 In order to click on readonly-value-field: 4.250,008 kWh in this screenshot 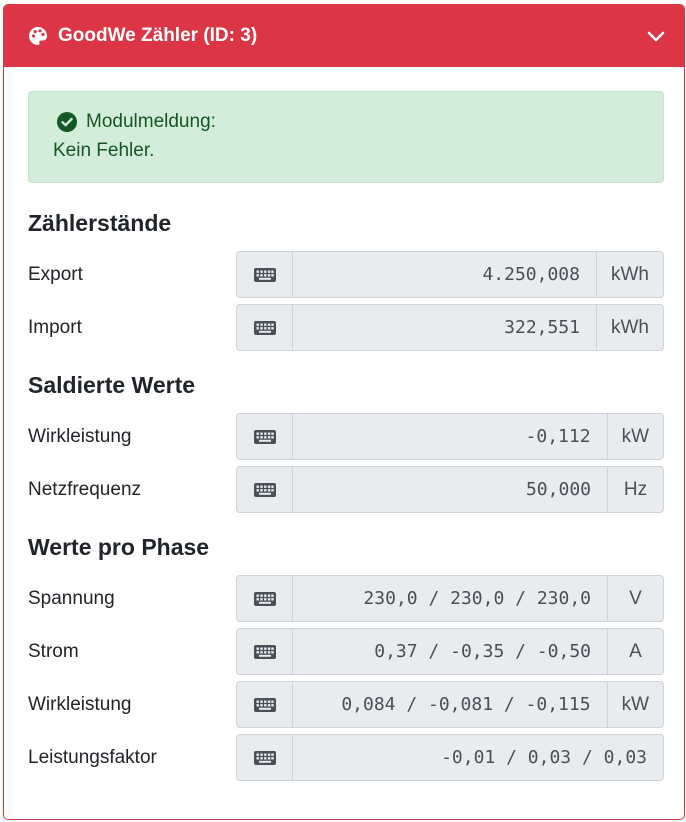, I will do `click(450, 274)`.